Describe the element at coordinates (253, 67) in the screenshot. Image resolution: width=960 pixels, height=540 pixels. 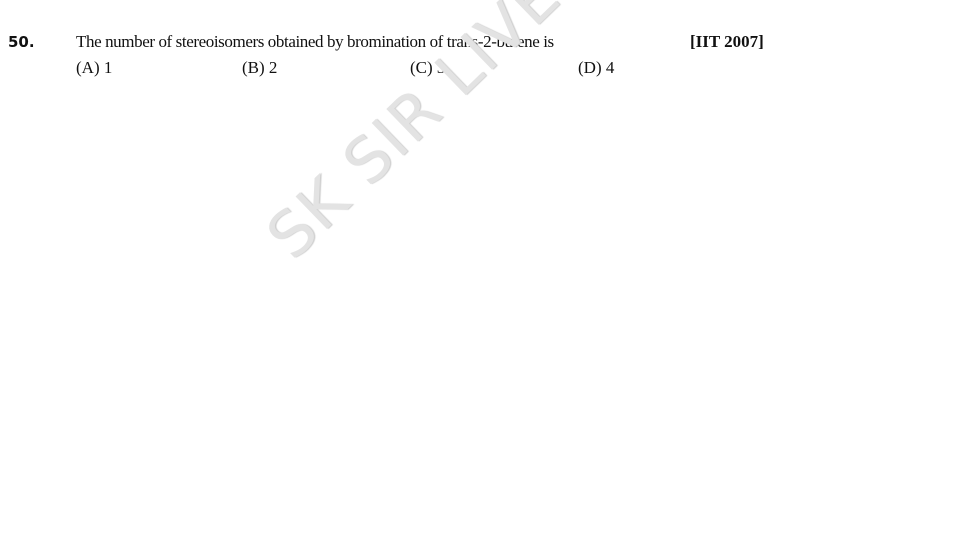
I see `option-b-label: (B)` at that location.